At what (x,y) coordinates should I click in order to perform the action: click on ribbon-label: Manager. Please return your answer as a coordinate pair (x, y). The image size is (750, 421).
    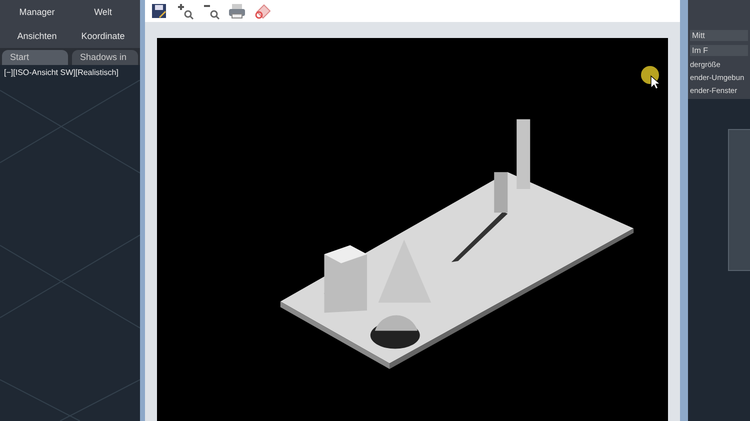
    Looking at the image, I should click on (37, 12).